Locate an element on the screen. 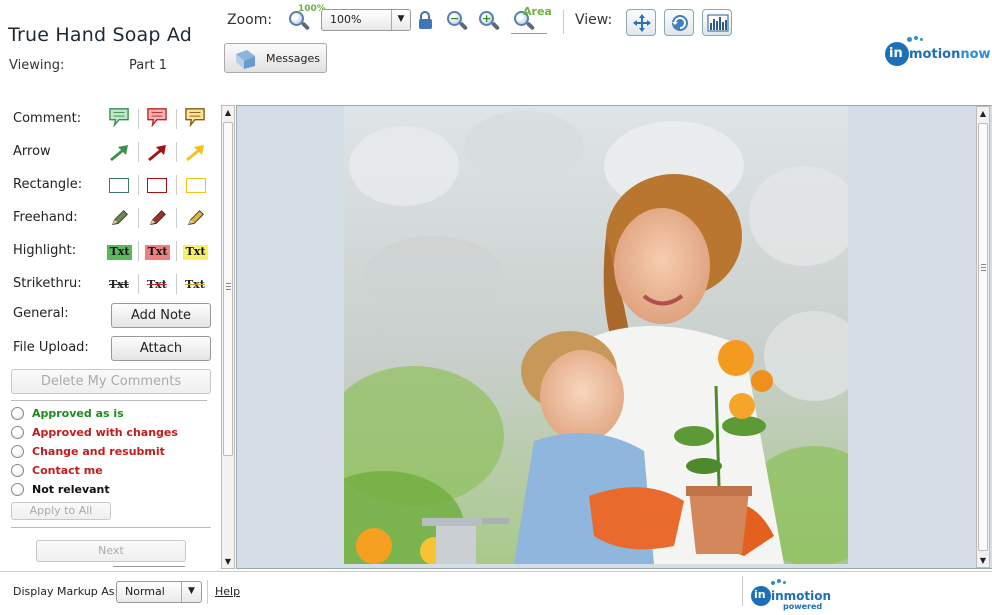 The height and width of the screenshot is (615, 992). messages-icon is located at coordinates (245, 59).